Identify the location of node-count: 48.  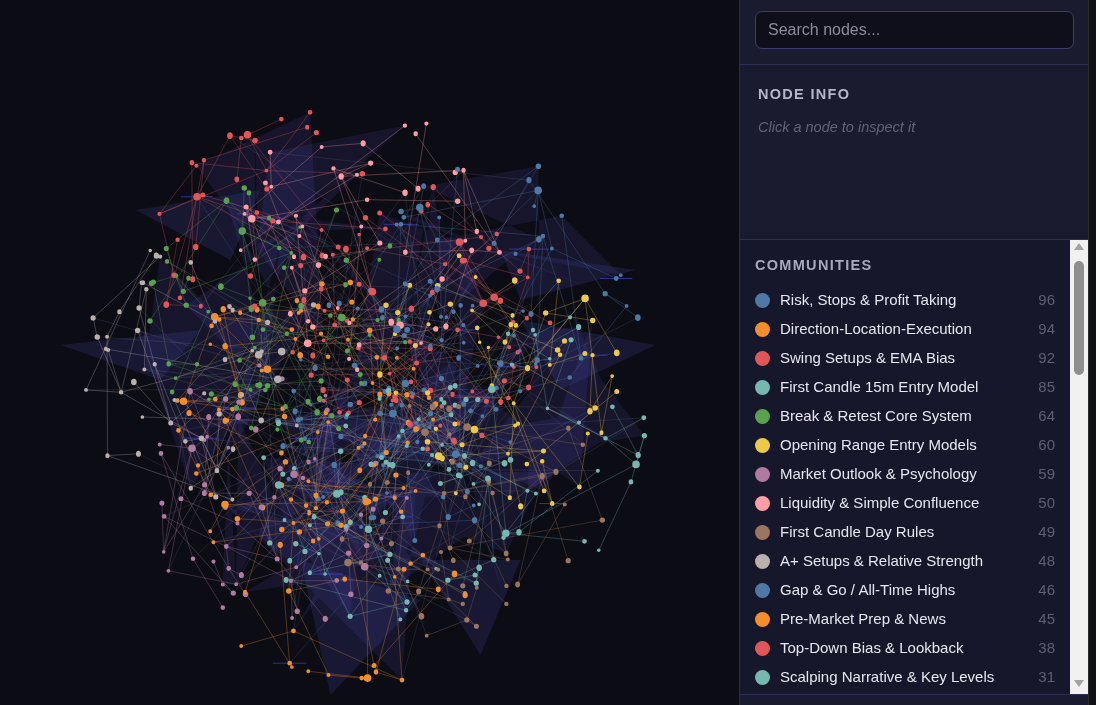
(1046, 561).